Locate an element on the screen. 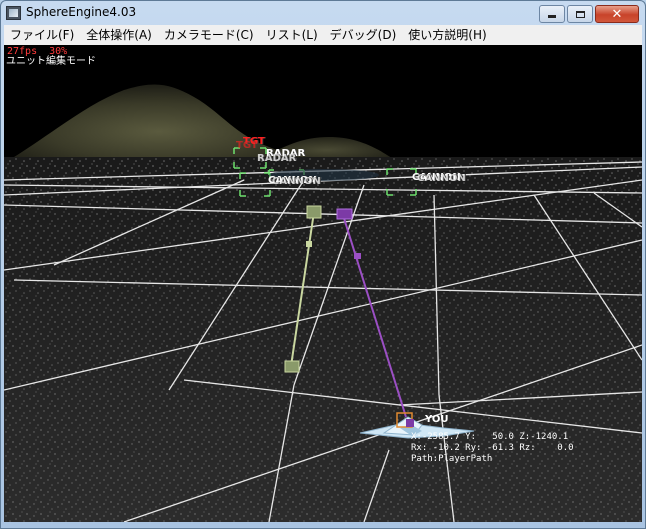 Image resolution: width=646 pixels, height=529 pixels. maximize-button is located at coordinates (580, 14).